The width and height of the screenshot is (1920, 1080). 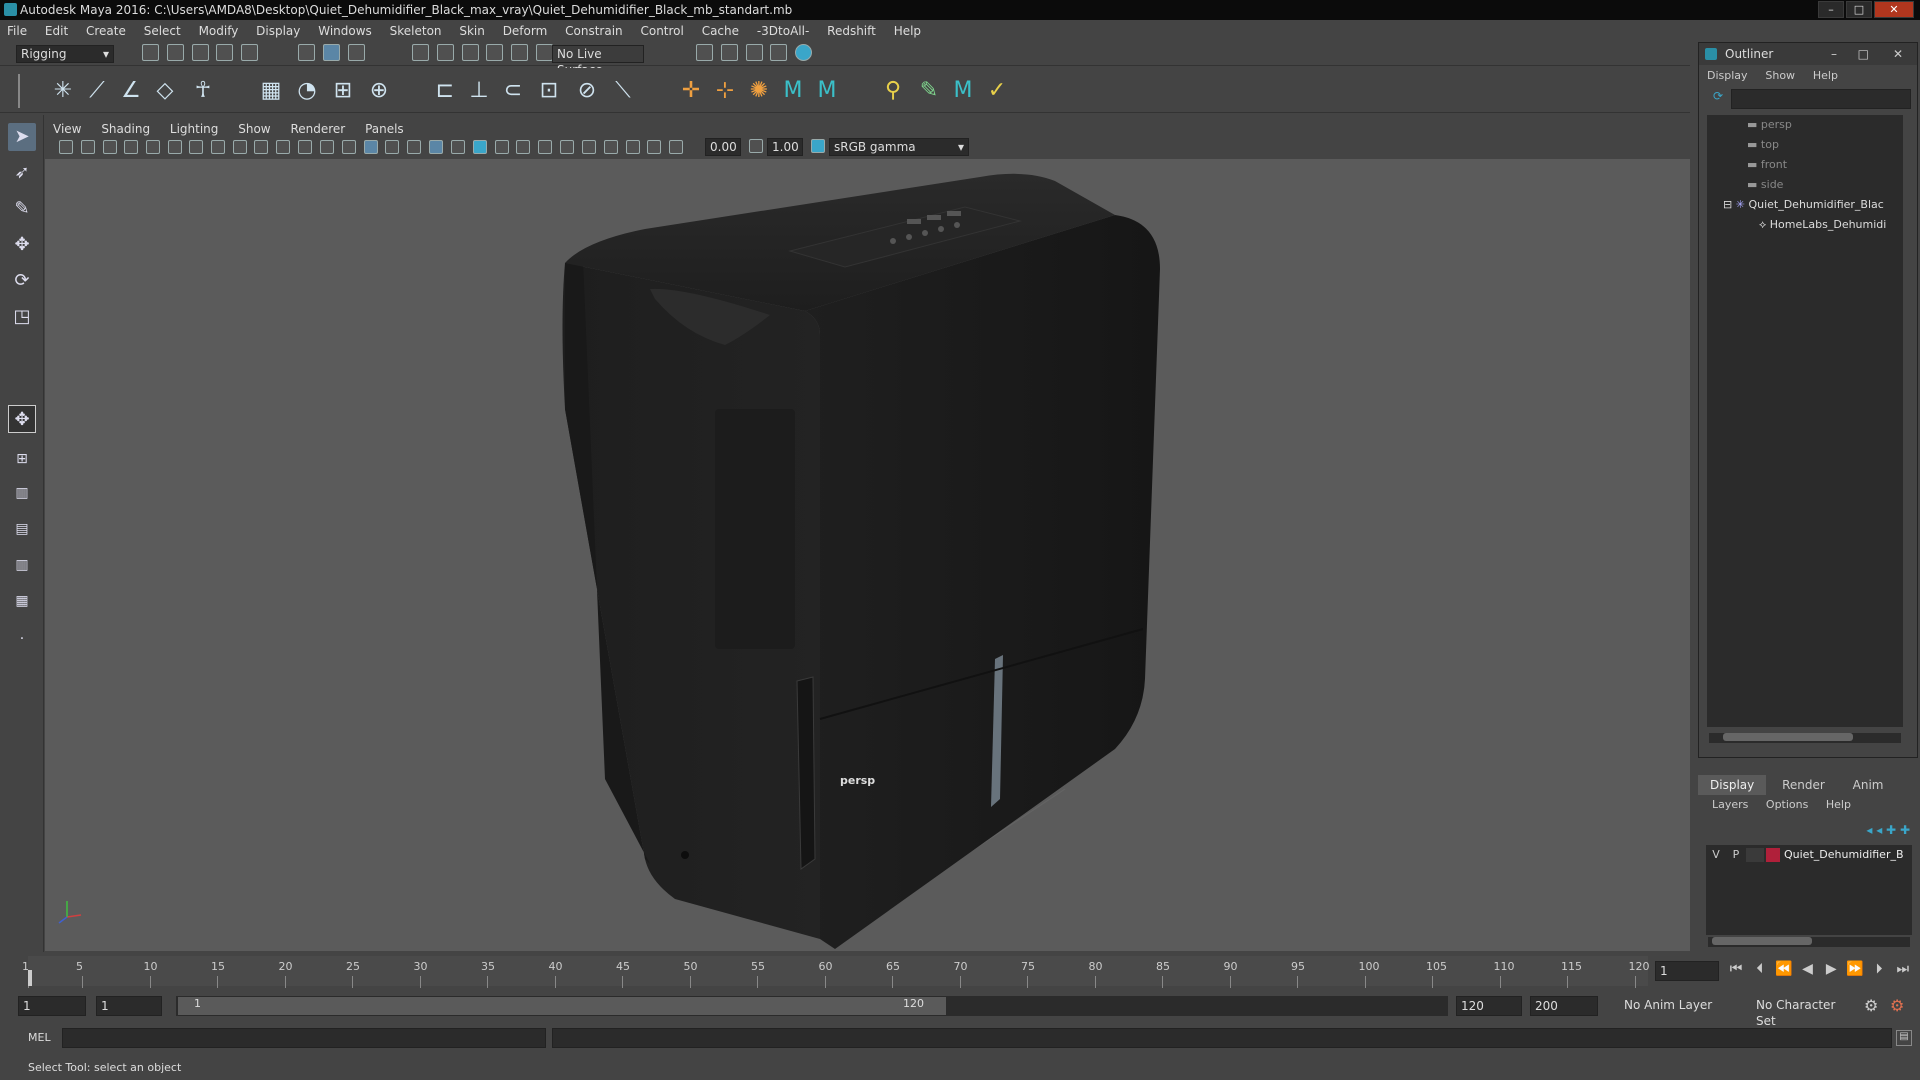 I want to click on menu-cache: Cache, so click(x=720, y=31).